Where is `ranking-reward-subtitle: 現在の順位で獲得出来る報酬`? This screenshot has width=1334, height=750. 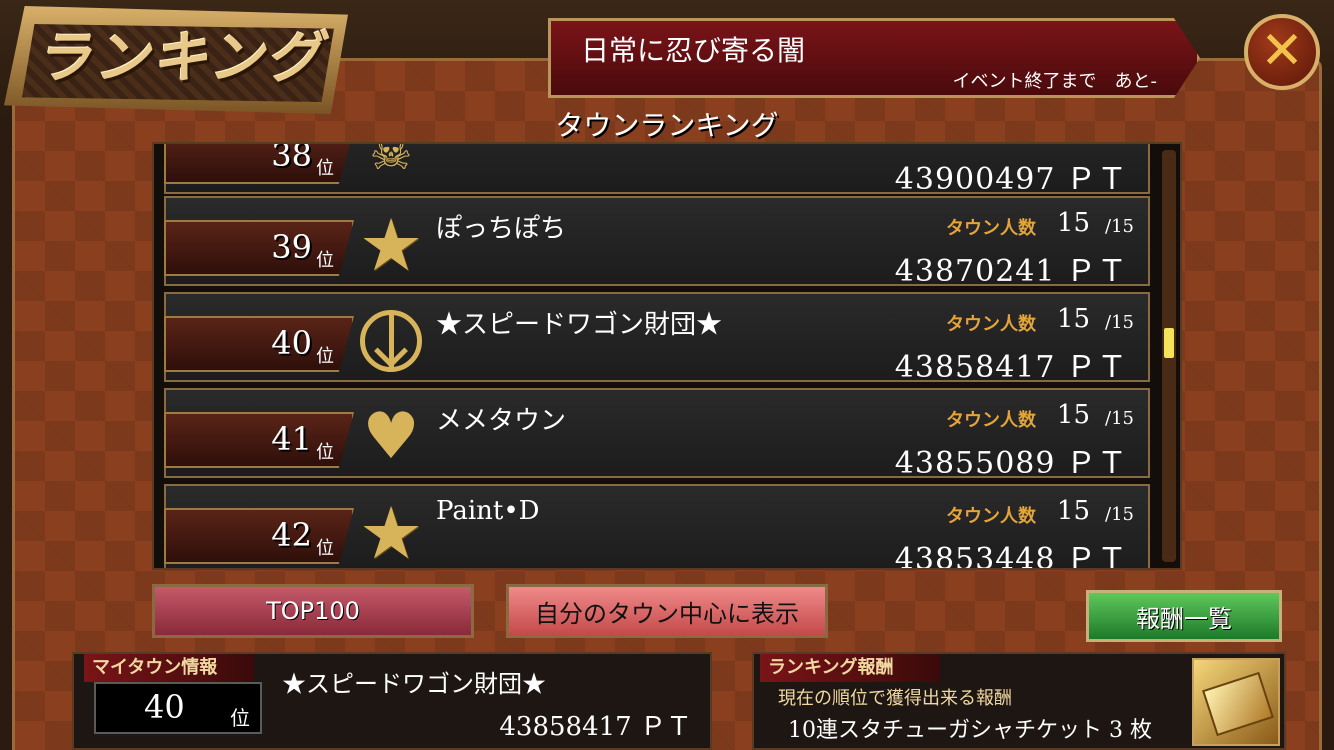 ranking-reward-subtitle: 現在の順位で獲得出来る報酬 is located at coordinates (895, 698).